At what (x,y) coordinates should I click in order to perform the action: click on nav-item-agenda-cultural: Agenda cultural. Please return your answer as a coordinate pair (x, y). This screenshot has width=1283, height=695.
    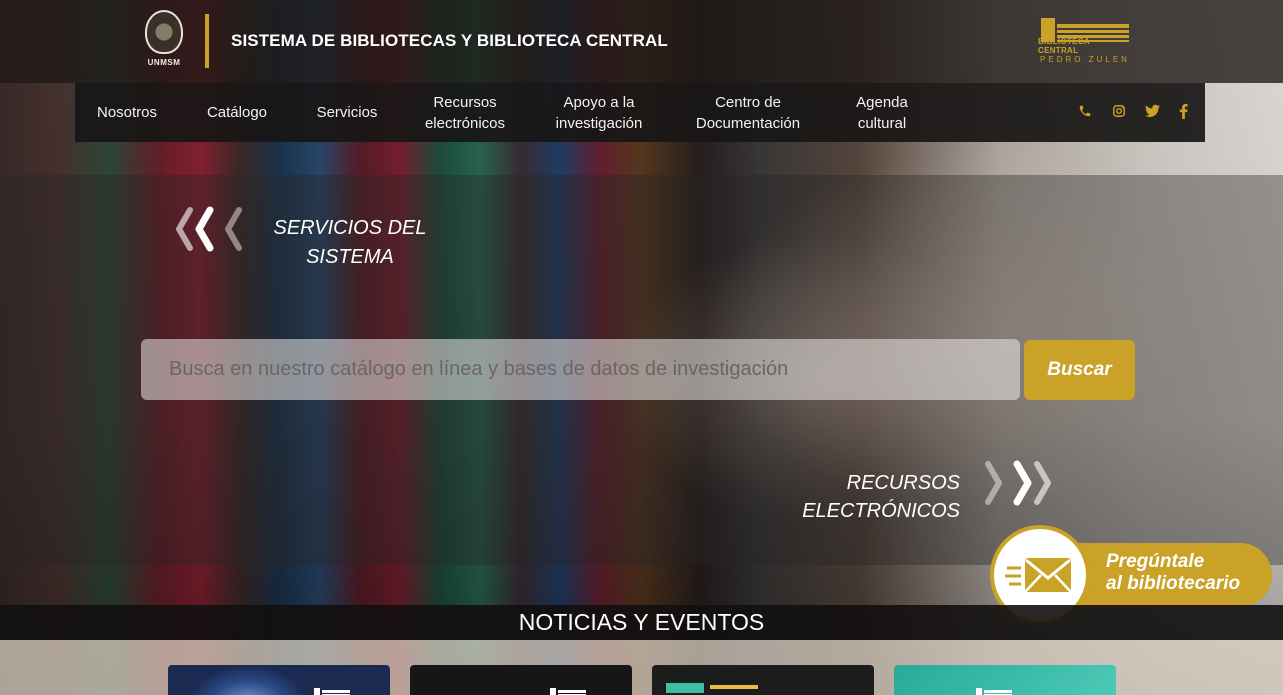
    Looking at the image, I should click on (882, 112).